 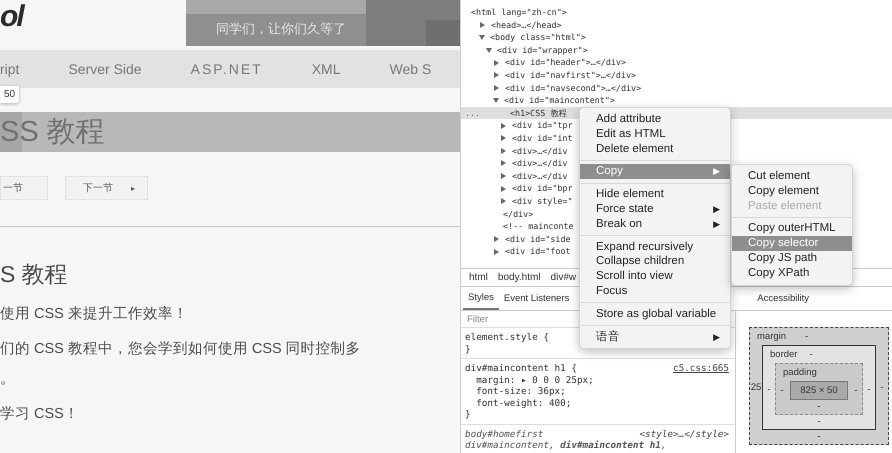 What do you see at coordinates (819, 390) in the screenshot?
I see `content-box: 825 × 50` at bounding box center [819, 390].